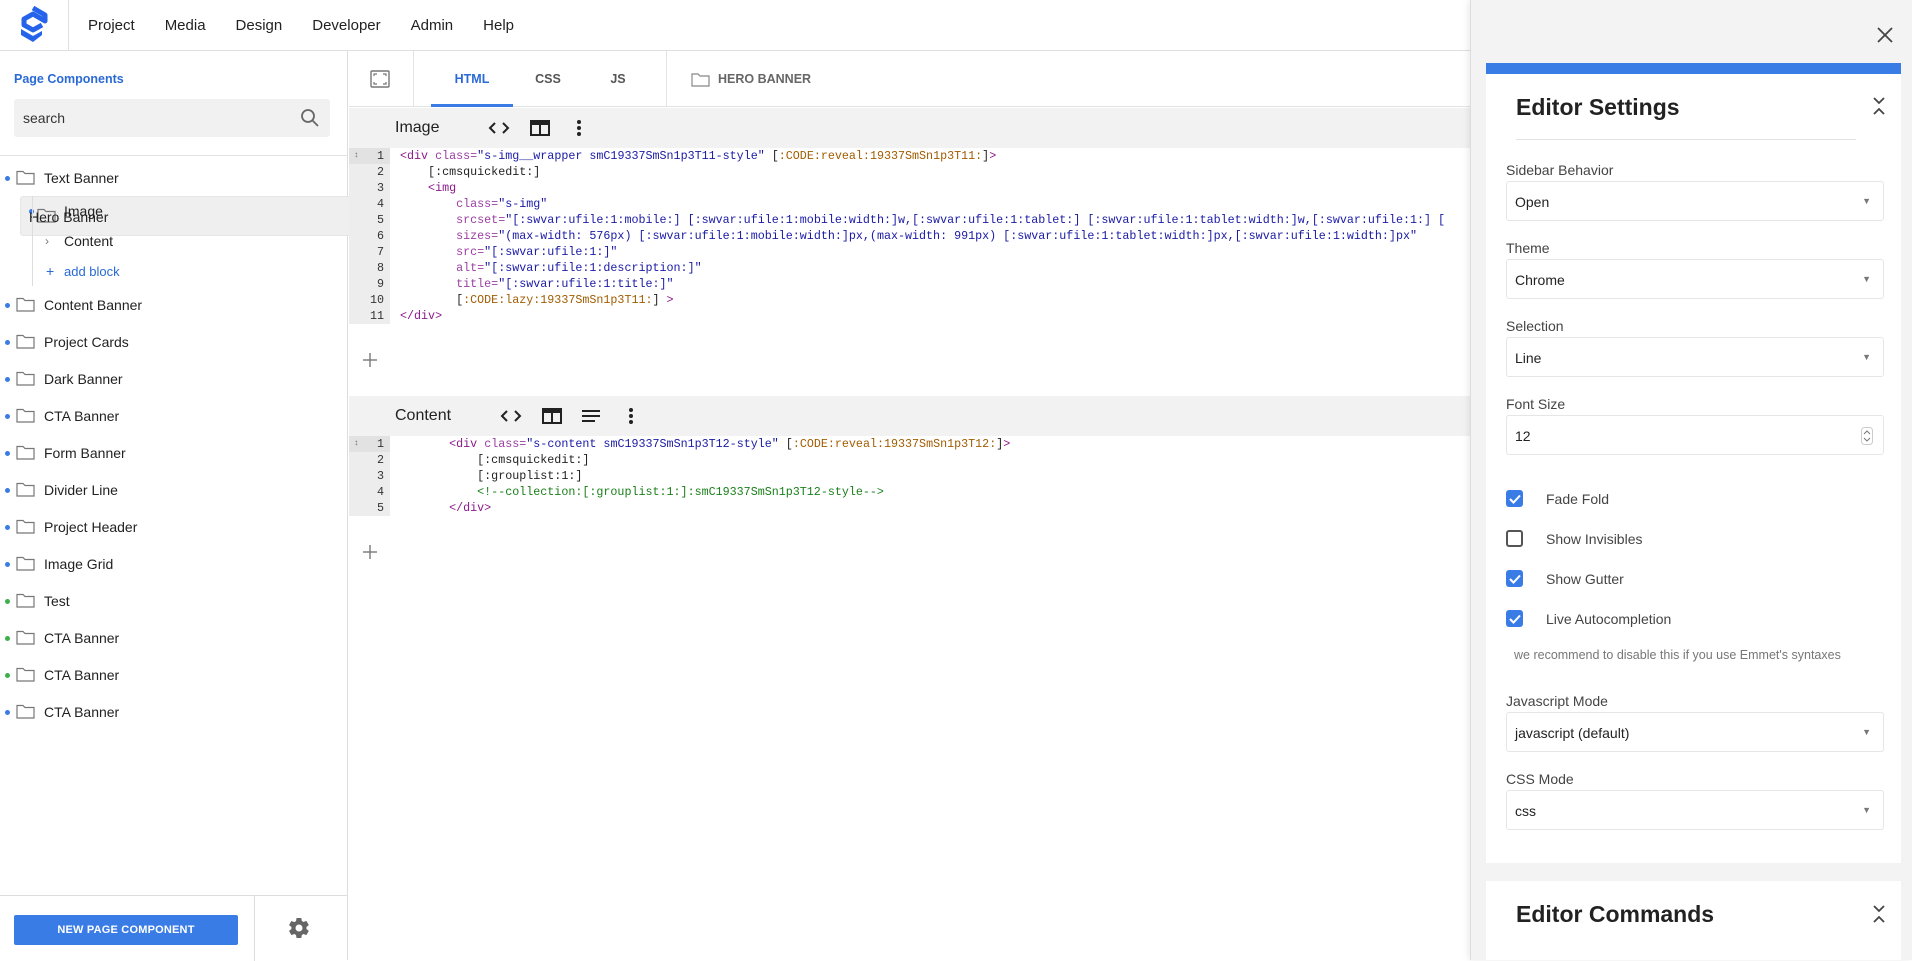 This screenshot has width=1912, height=961. I want to click on code-text: <img, so click(428, 188).